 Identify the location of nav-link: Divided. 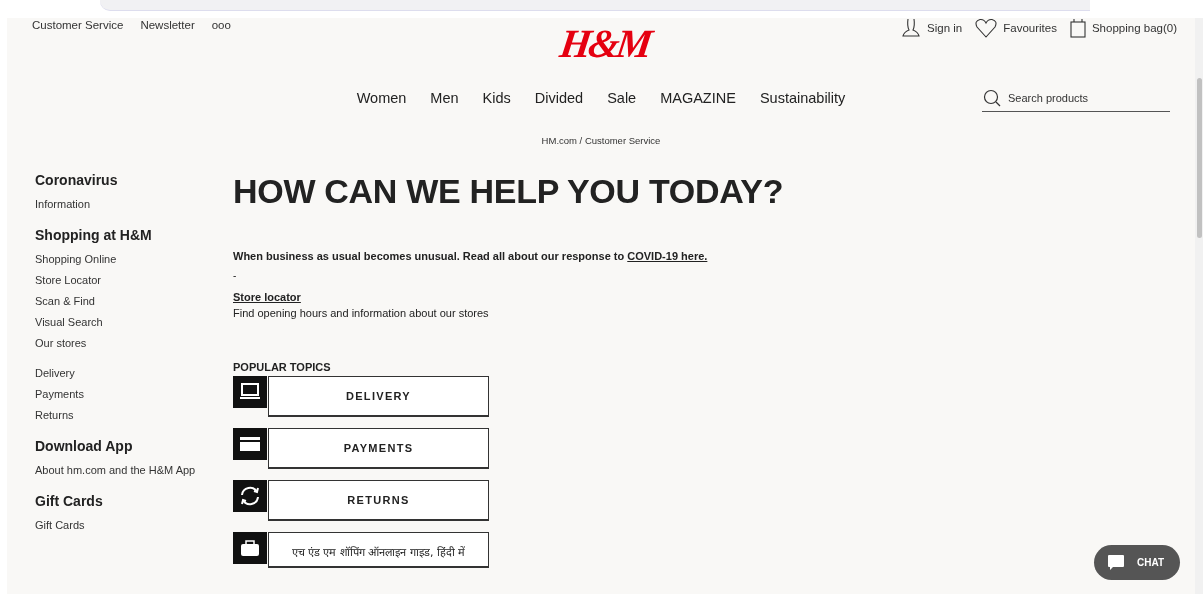
(559, 98).